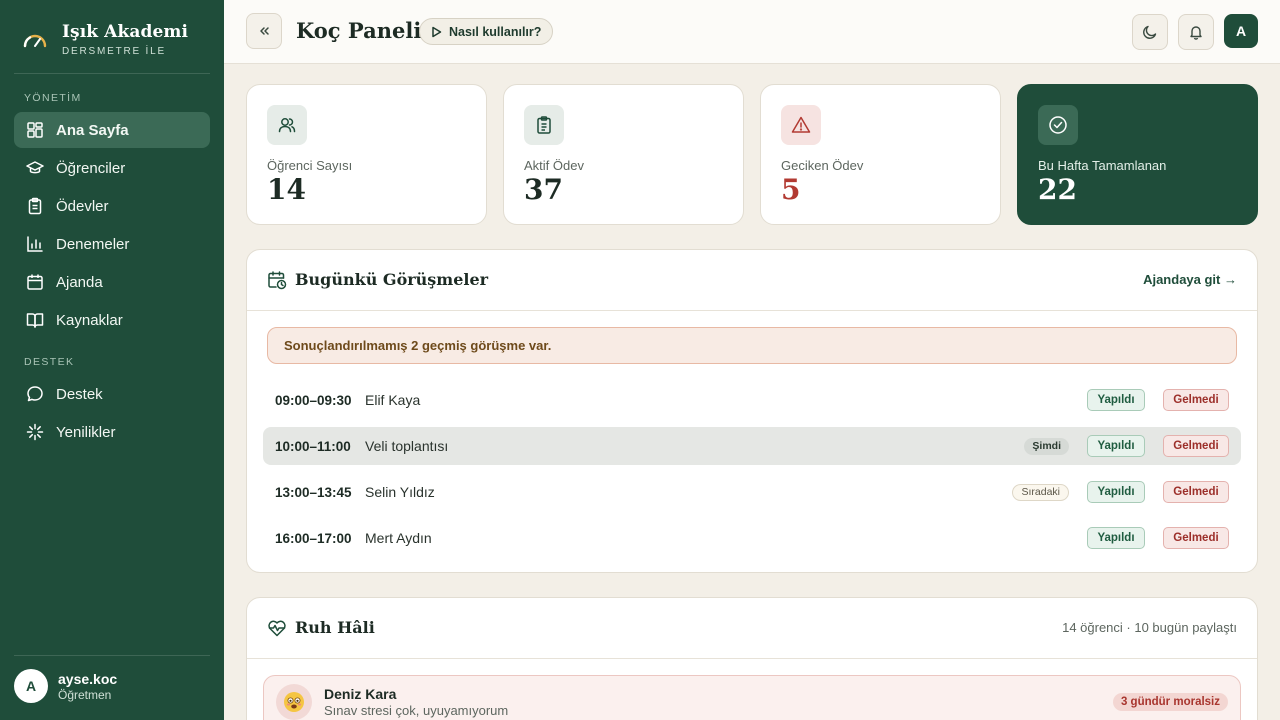  I want to click on meeting-row: 09:00–09:30 Elif Kaya Yapıldı Gelmedi, so click(752, 400).